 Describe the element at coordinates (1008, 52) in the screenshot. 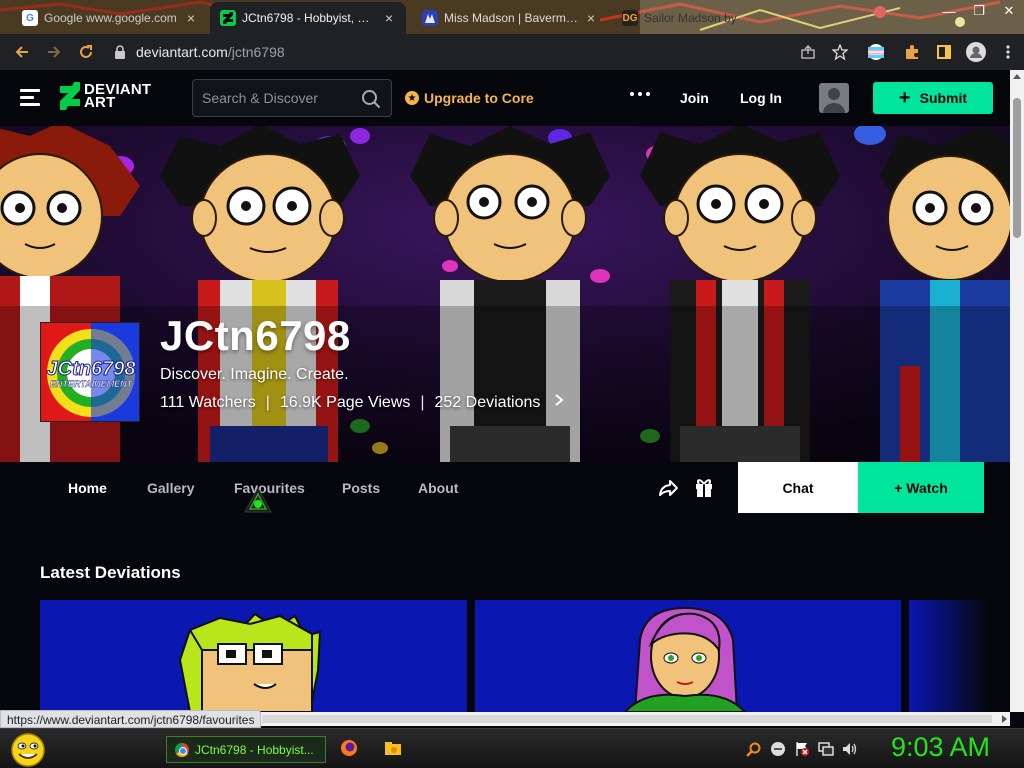

I see `browser-menu-icon` at that location.